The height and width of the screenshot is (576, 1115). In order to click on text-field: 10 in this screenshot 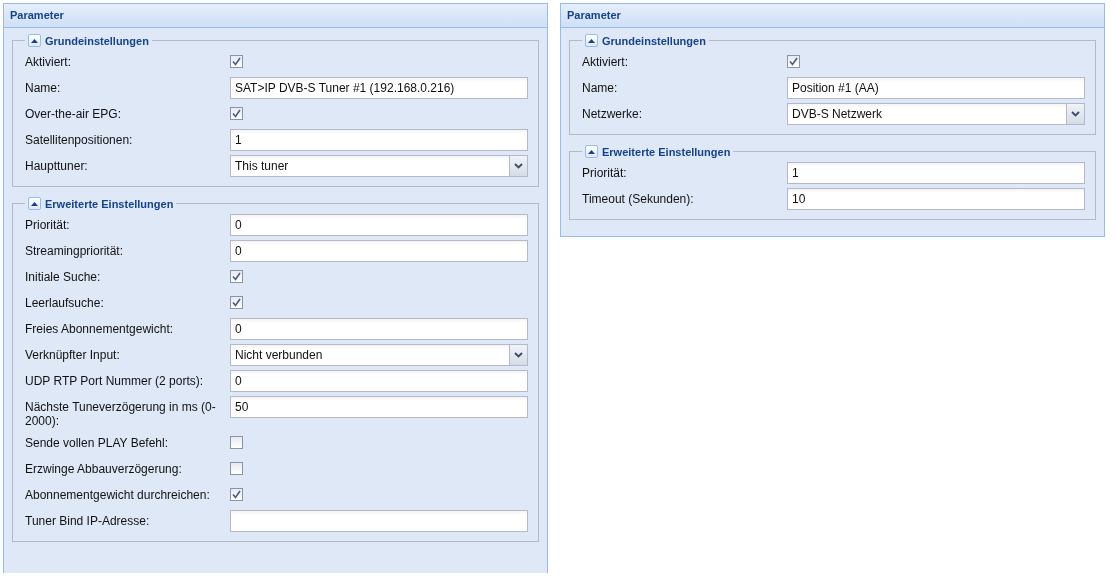, I will do `click(936, 199)`.